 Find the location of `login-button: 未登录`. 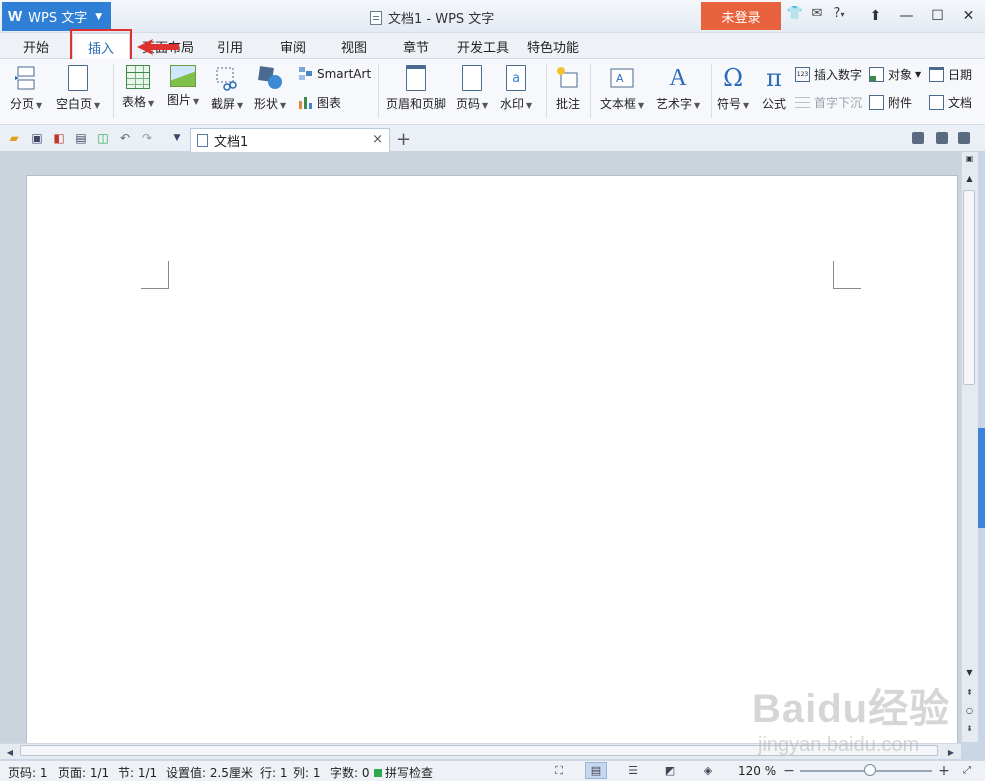

login-button: 未登录 is located at coordinates (741, 16).